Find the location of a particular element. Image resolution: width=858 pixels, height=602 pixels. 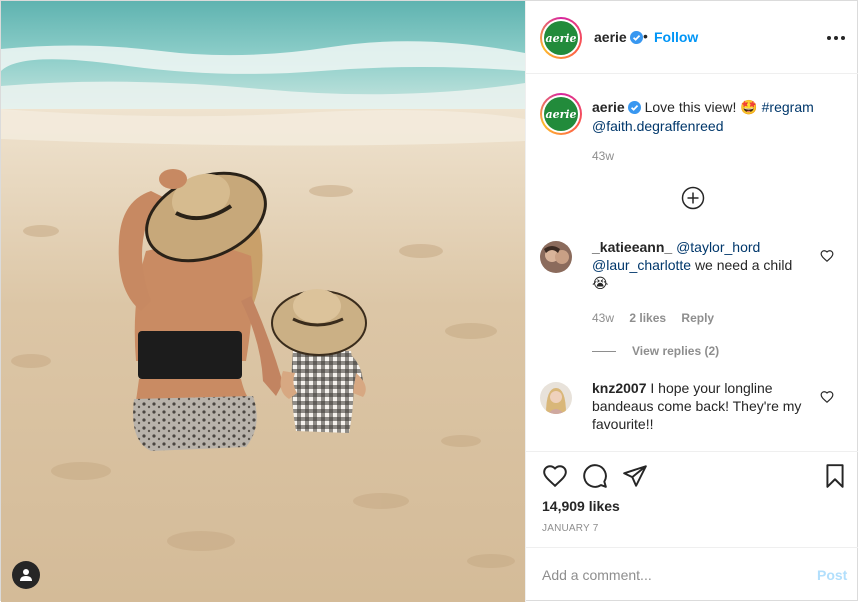

add-comment-bar: Post is located at coordinates (692, 574).